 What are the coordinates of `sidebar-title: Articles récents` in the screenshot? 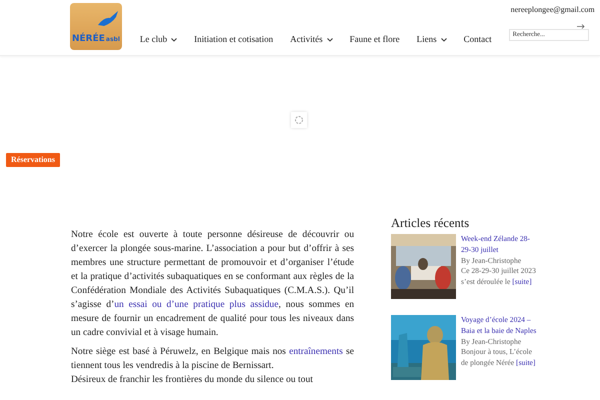 It's located at (430, 223).